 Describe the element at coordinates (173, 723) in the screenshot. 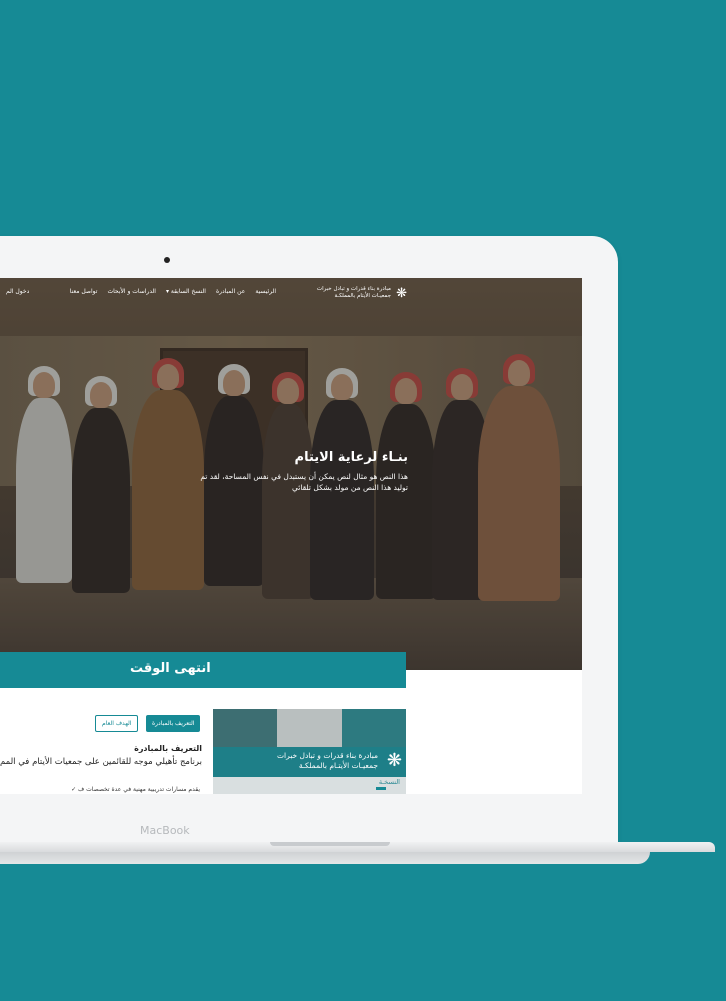

I see `tab-intro: التعريف بالمبادرة` at that location.